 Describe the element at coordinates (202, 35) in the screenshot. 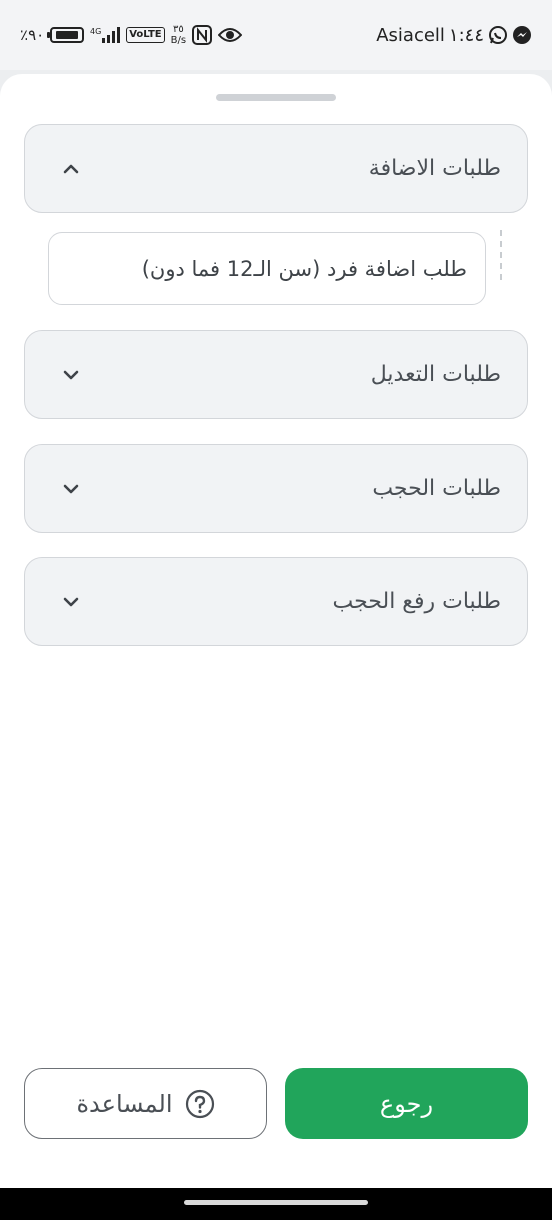

I see `nfc-icon` at that location.